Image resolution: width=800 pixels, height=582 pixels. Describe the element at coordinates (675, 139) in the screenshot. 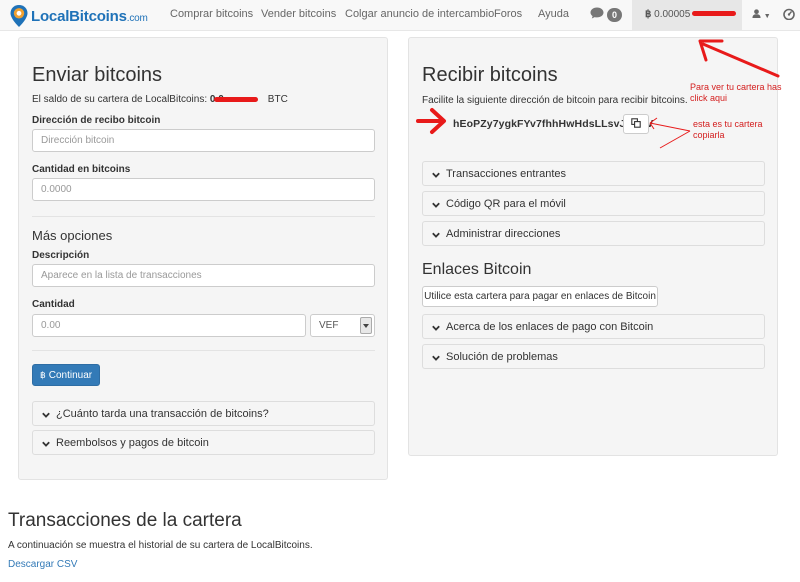

I see `arrow-tail-copy` at that location.